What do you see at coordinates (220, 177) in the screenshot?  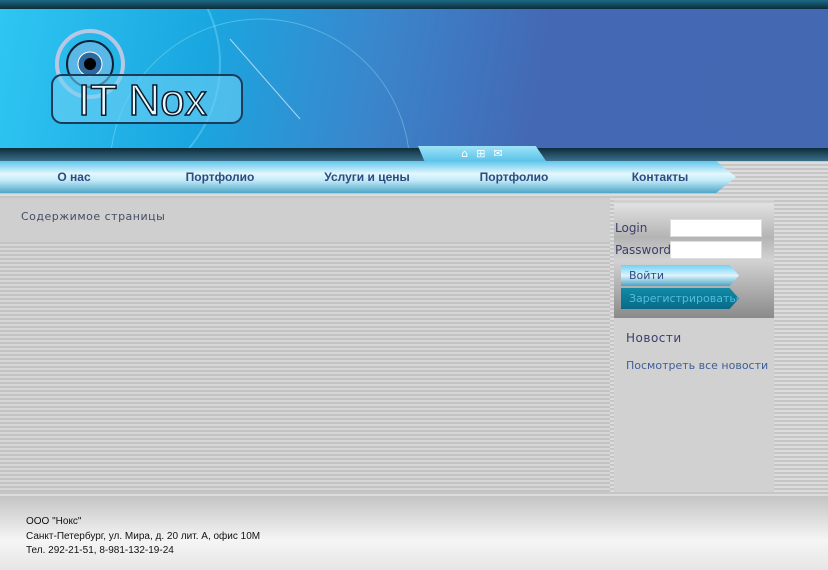 I see `nav-portfolio: Портфолио` at bounding box center [220, 177].